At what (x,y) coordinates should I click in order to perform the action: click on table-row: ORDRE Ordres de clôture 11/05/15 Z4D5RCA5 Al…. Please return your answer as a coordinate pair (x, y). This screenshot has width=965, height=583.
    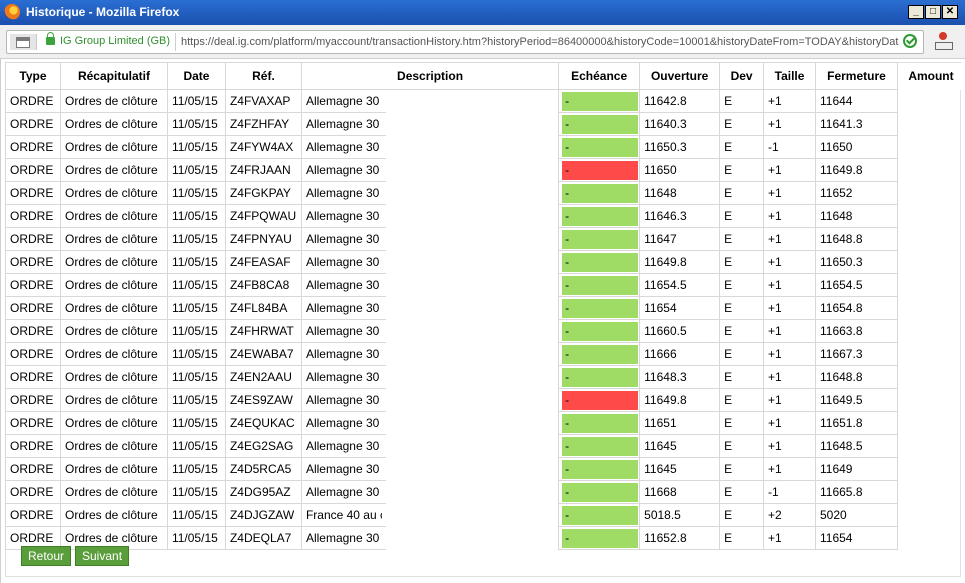
    Looking at the image, I should click on (485, 469).